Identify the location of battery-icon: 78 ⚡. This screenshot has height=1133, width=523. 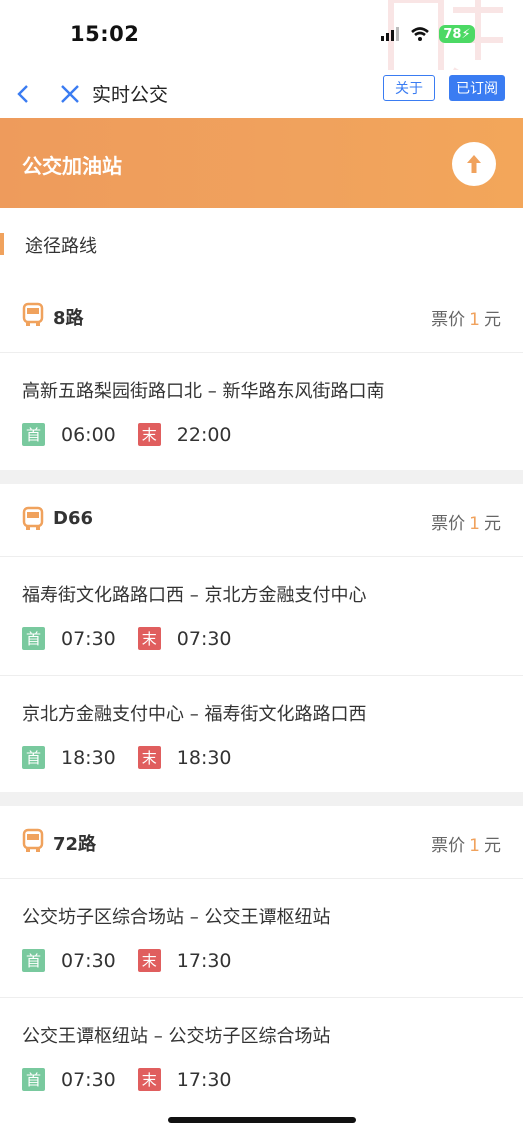
(457, 34).